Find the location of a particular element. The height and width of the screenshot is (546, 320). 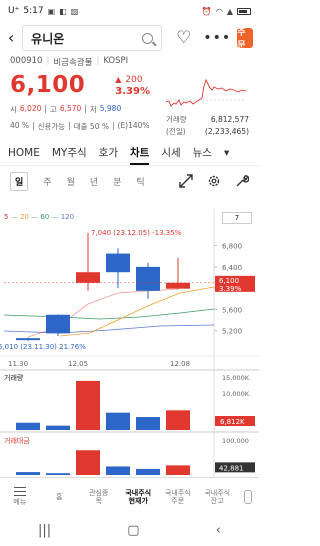

stock-header: ‹ 유니온 ♡ ••• 주문 is located at coordinates (129, 38).